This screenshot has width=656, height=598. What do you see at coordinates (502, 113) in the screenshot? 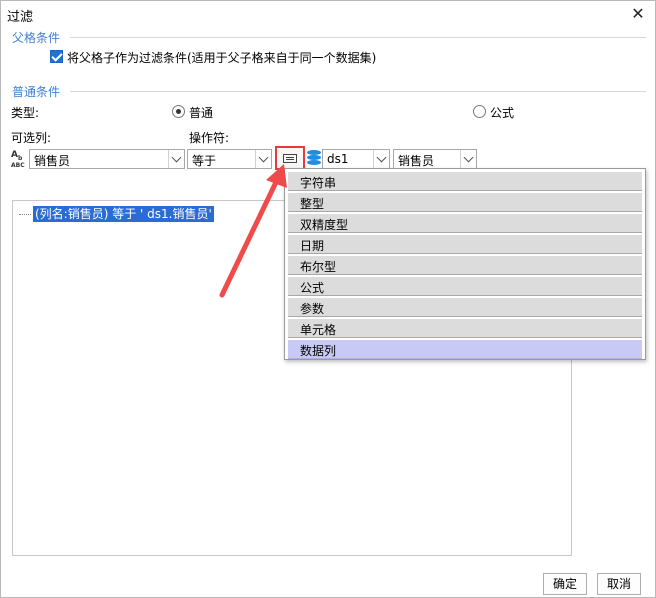
I see `type-radio-formula-label: 公式` at bounding box center [502, 113].